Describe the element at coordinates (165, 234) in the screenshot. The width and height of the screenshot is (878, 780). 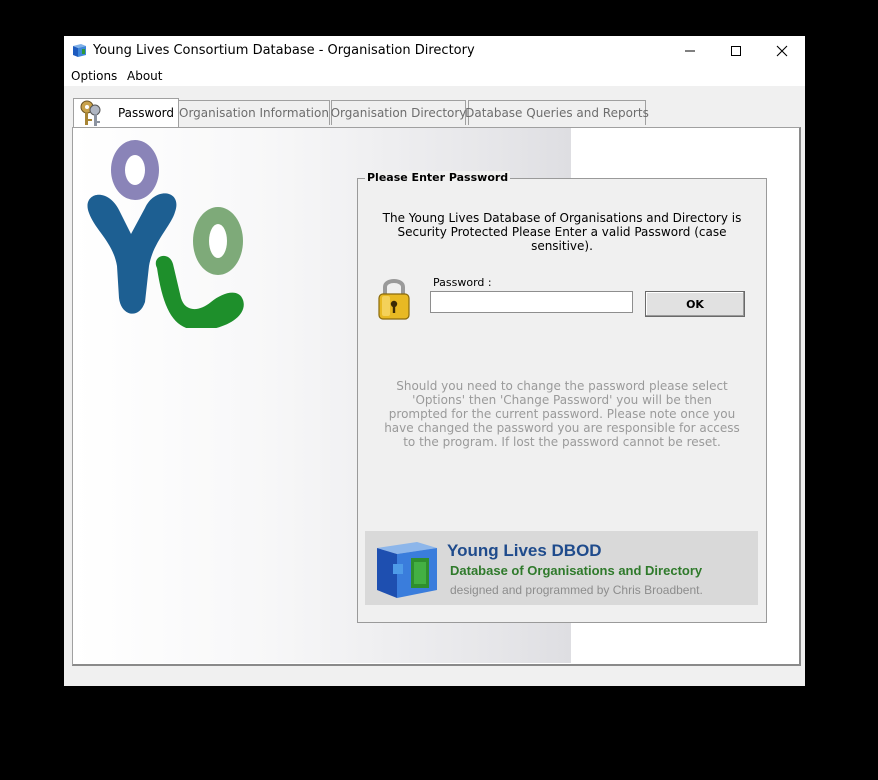
I see `young-lives-logo` at that location.